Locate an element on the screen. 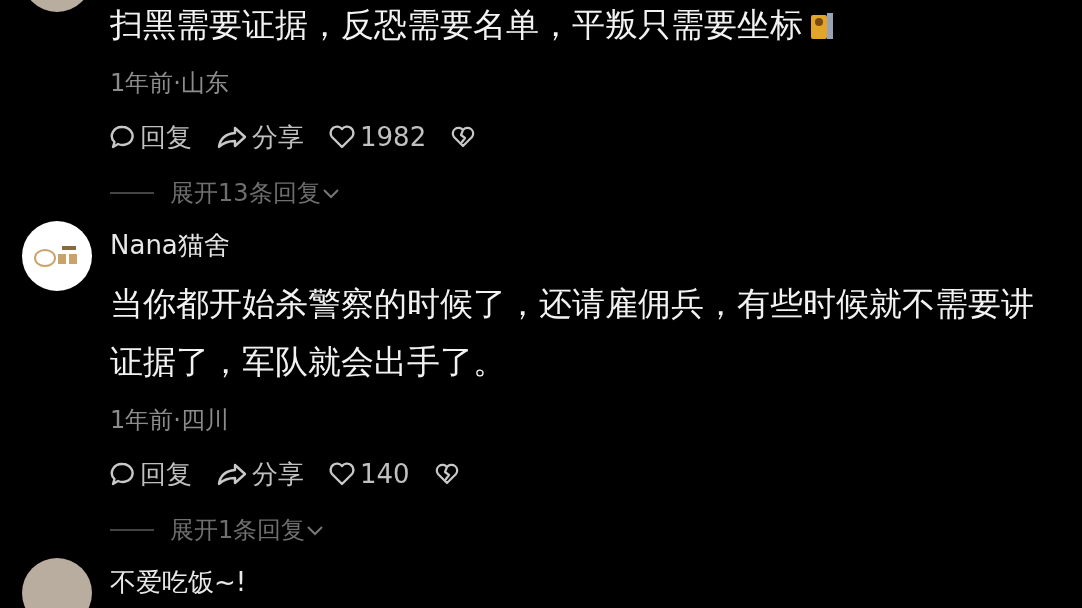  user-name: Nana猫舍 is located at coordinates (170, 245).